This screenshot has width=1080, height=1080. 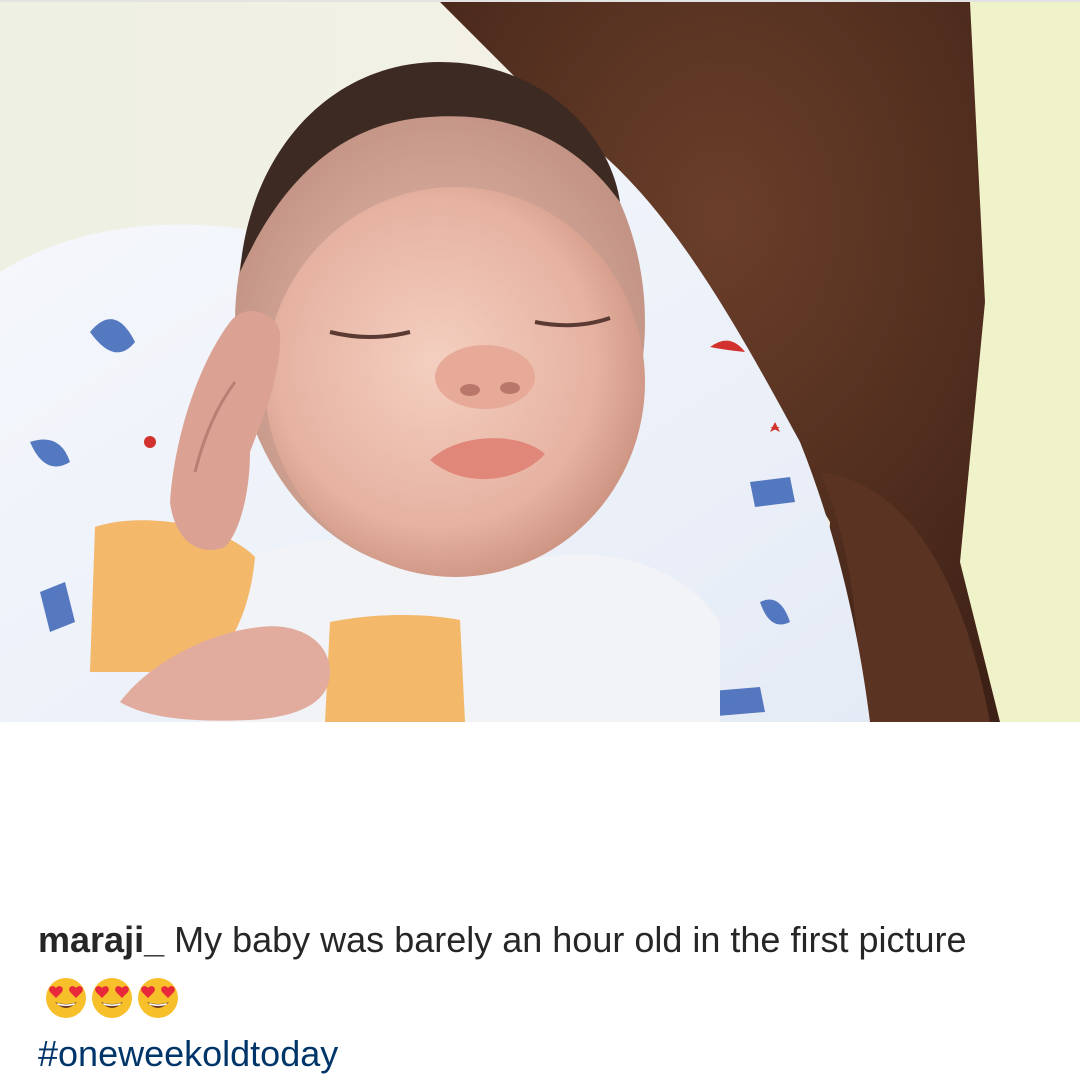 I want to click on emoji-group, so click(x=113, y=1002).